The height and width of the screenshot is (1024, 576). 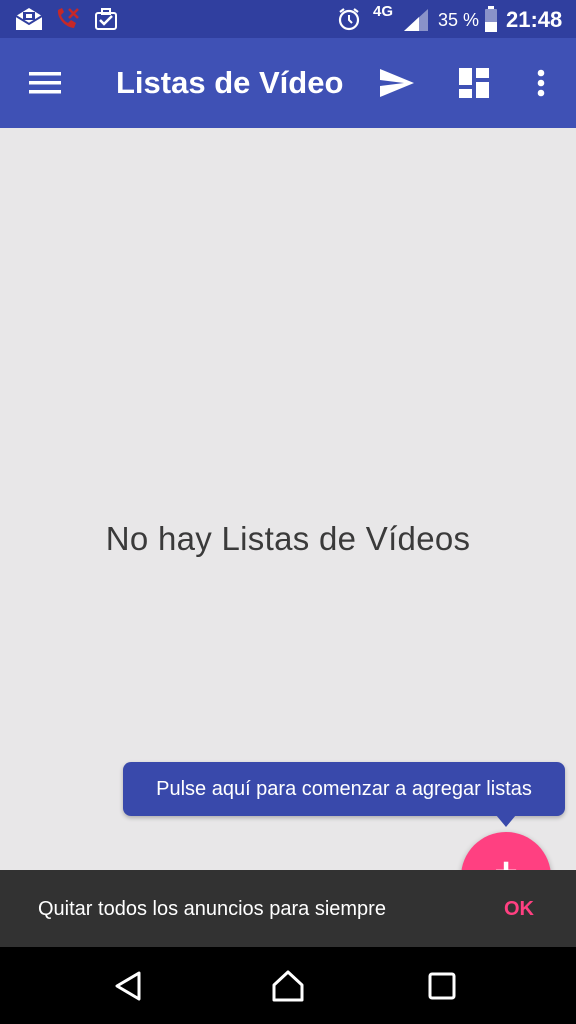 I want to click on system-nav-bar, so click(x=288, y=985).